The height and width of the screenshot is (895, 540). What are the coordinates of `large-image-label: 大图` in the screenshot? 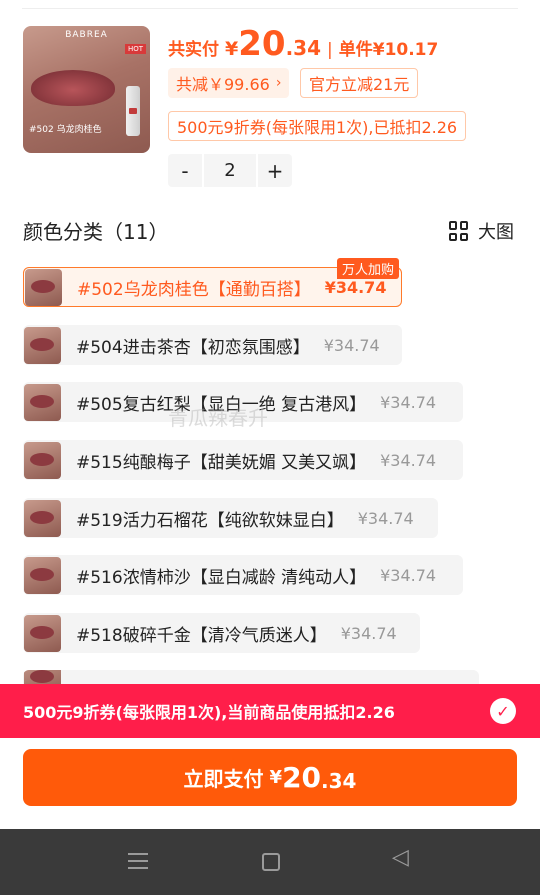 It's located at (496, 232).